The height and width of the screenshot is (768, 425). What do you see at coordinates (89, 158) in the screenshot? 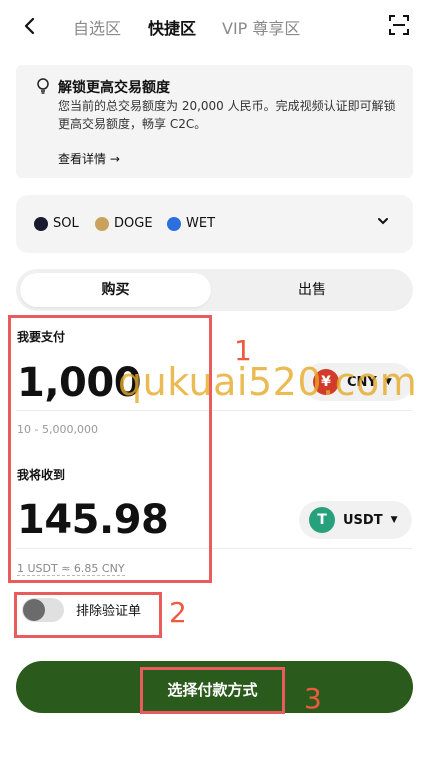
I see `view-details-link: 查看详情 →` at bounding box center [89, 158].